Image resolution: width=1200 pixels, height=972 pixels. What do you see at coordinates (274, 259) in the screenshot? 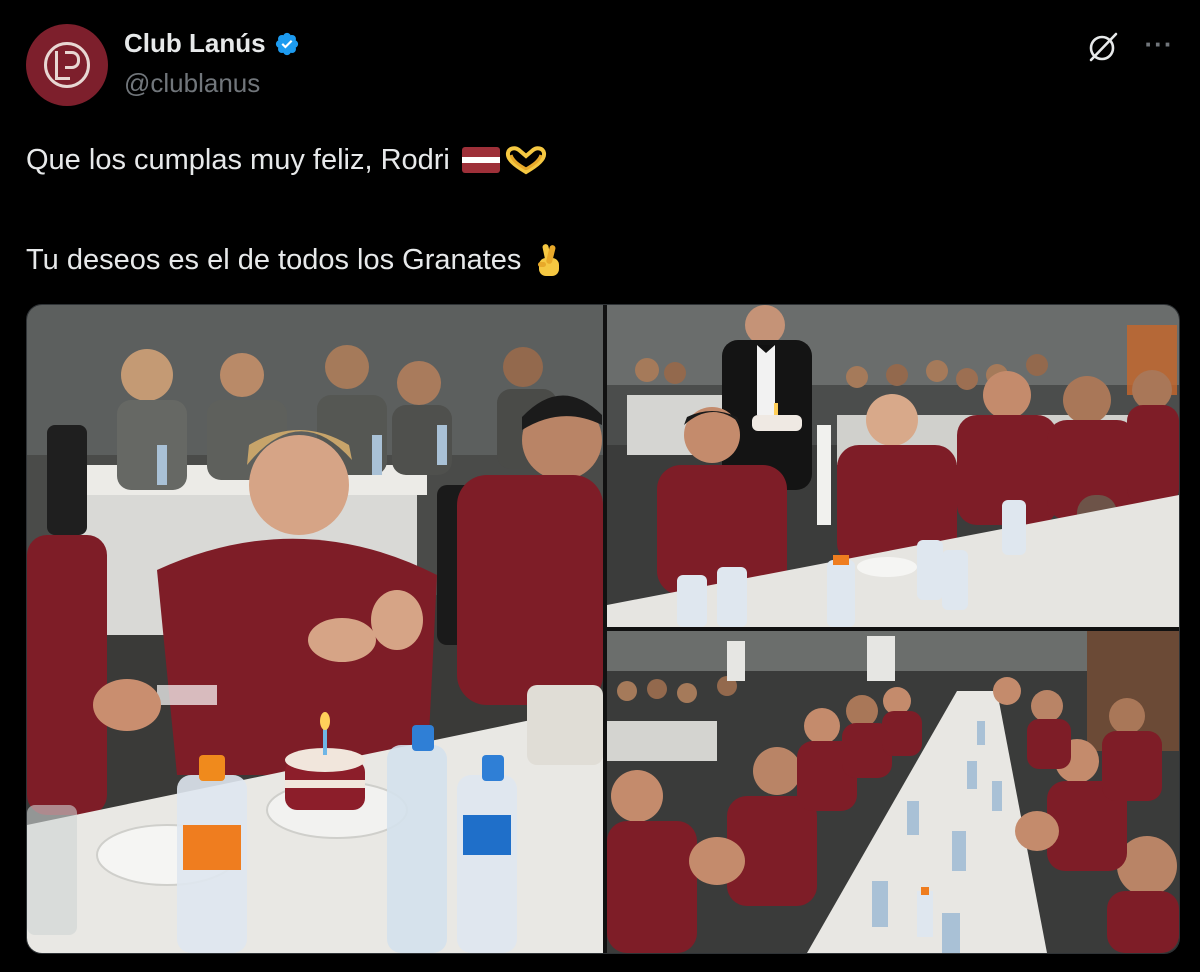
I see `tweet-line-2-text: Tu deseos es el de todos los Granates` at bounding box center [274, 259].